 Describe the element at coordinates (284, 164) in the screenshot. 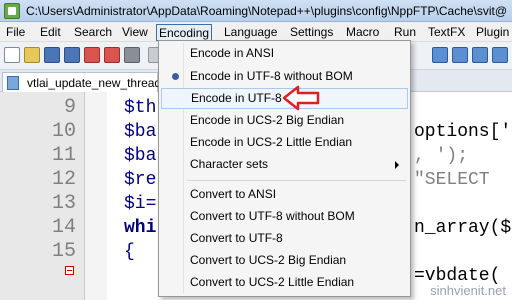

I see `menu-item-character-sets: Character sets` at that location.